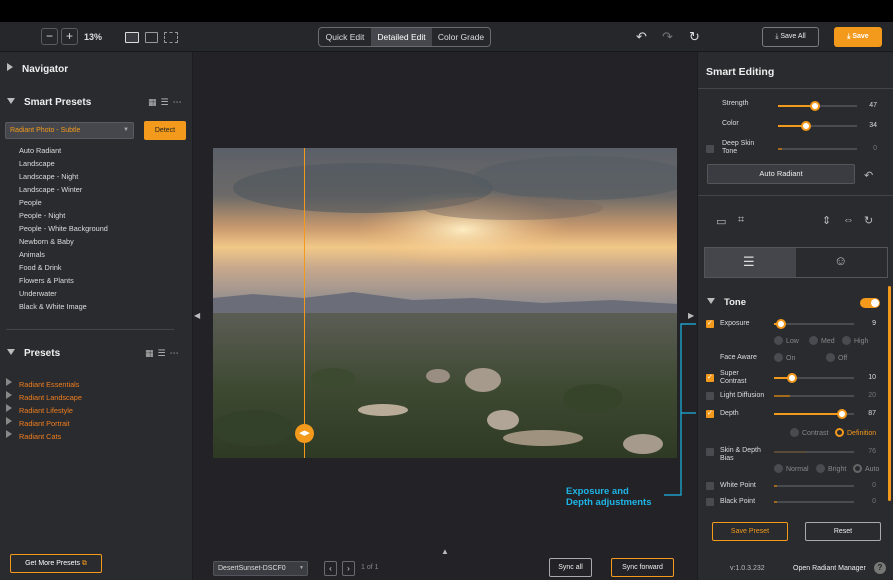  What do you see at coordinates (63, 215) in the screenshot?
I see `list-item: People - Night` at bounding box center [63, 215].